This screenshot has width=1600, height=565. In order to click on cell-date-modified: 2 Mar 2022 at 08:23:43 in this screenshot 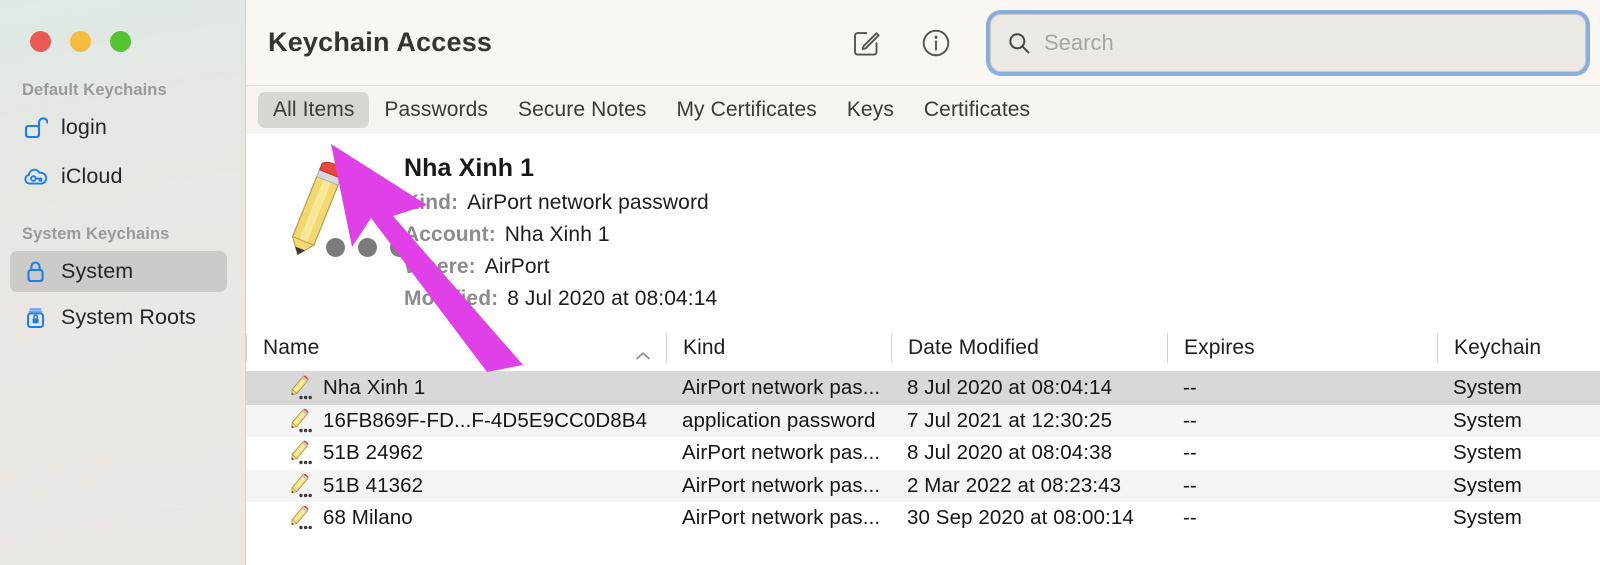, I will do `click(1014, 485)`.